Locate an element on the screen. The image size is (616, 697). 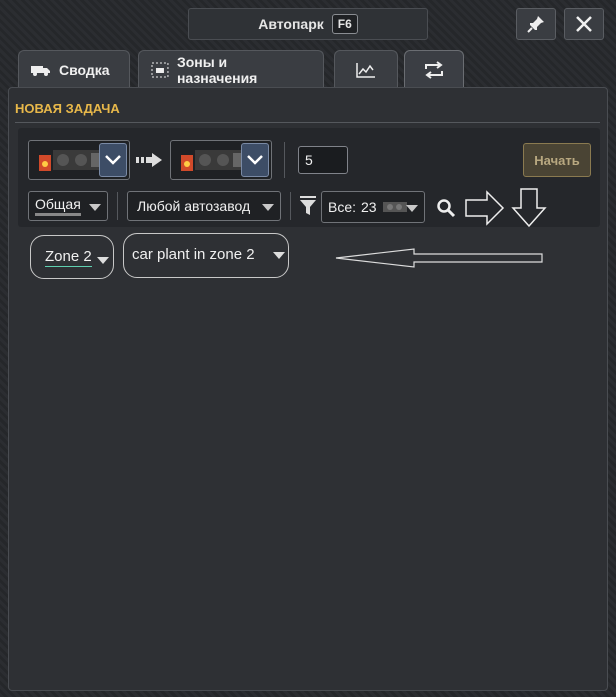
tab-statistics is located at coordinates (366, 69).